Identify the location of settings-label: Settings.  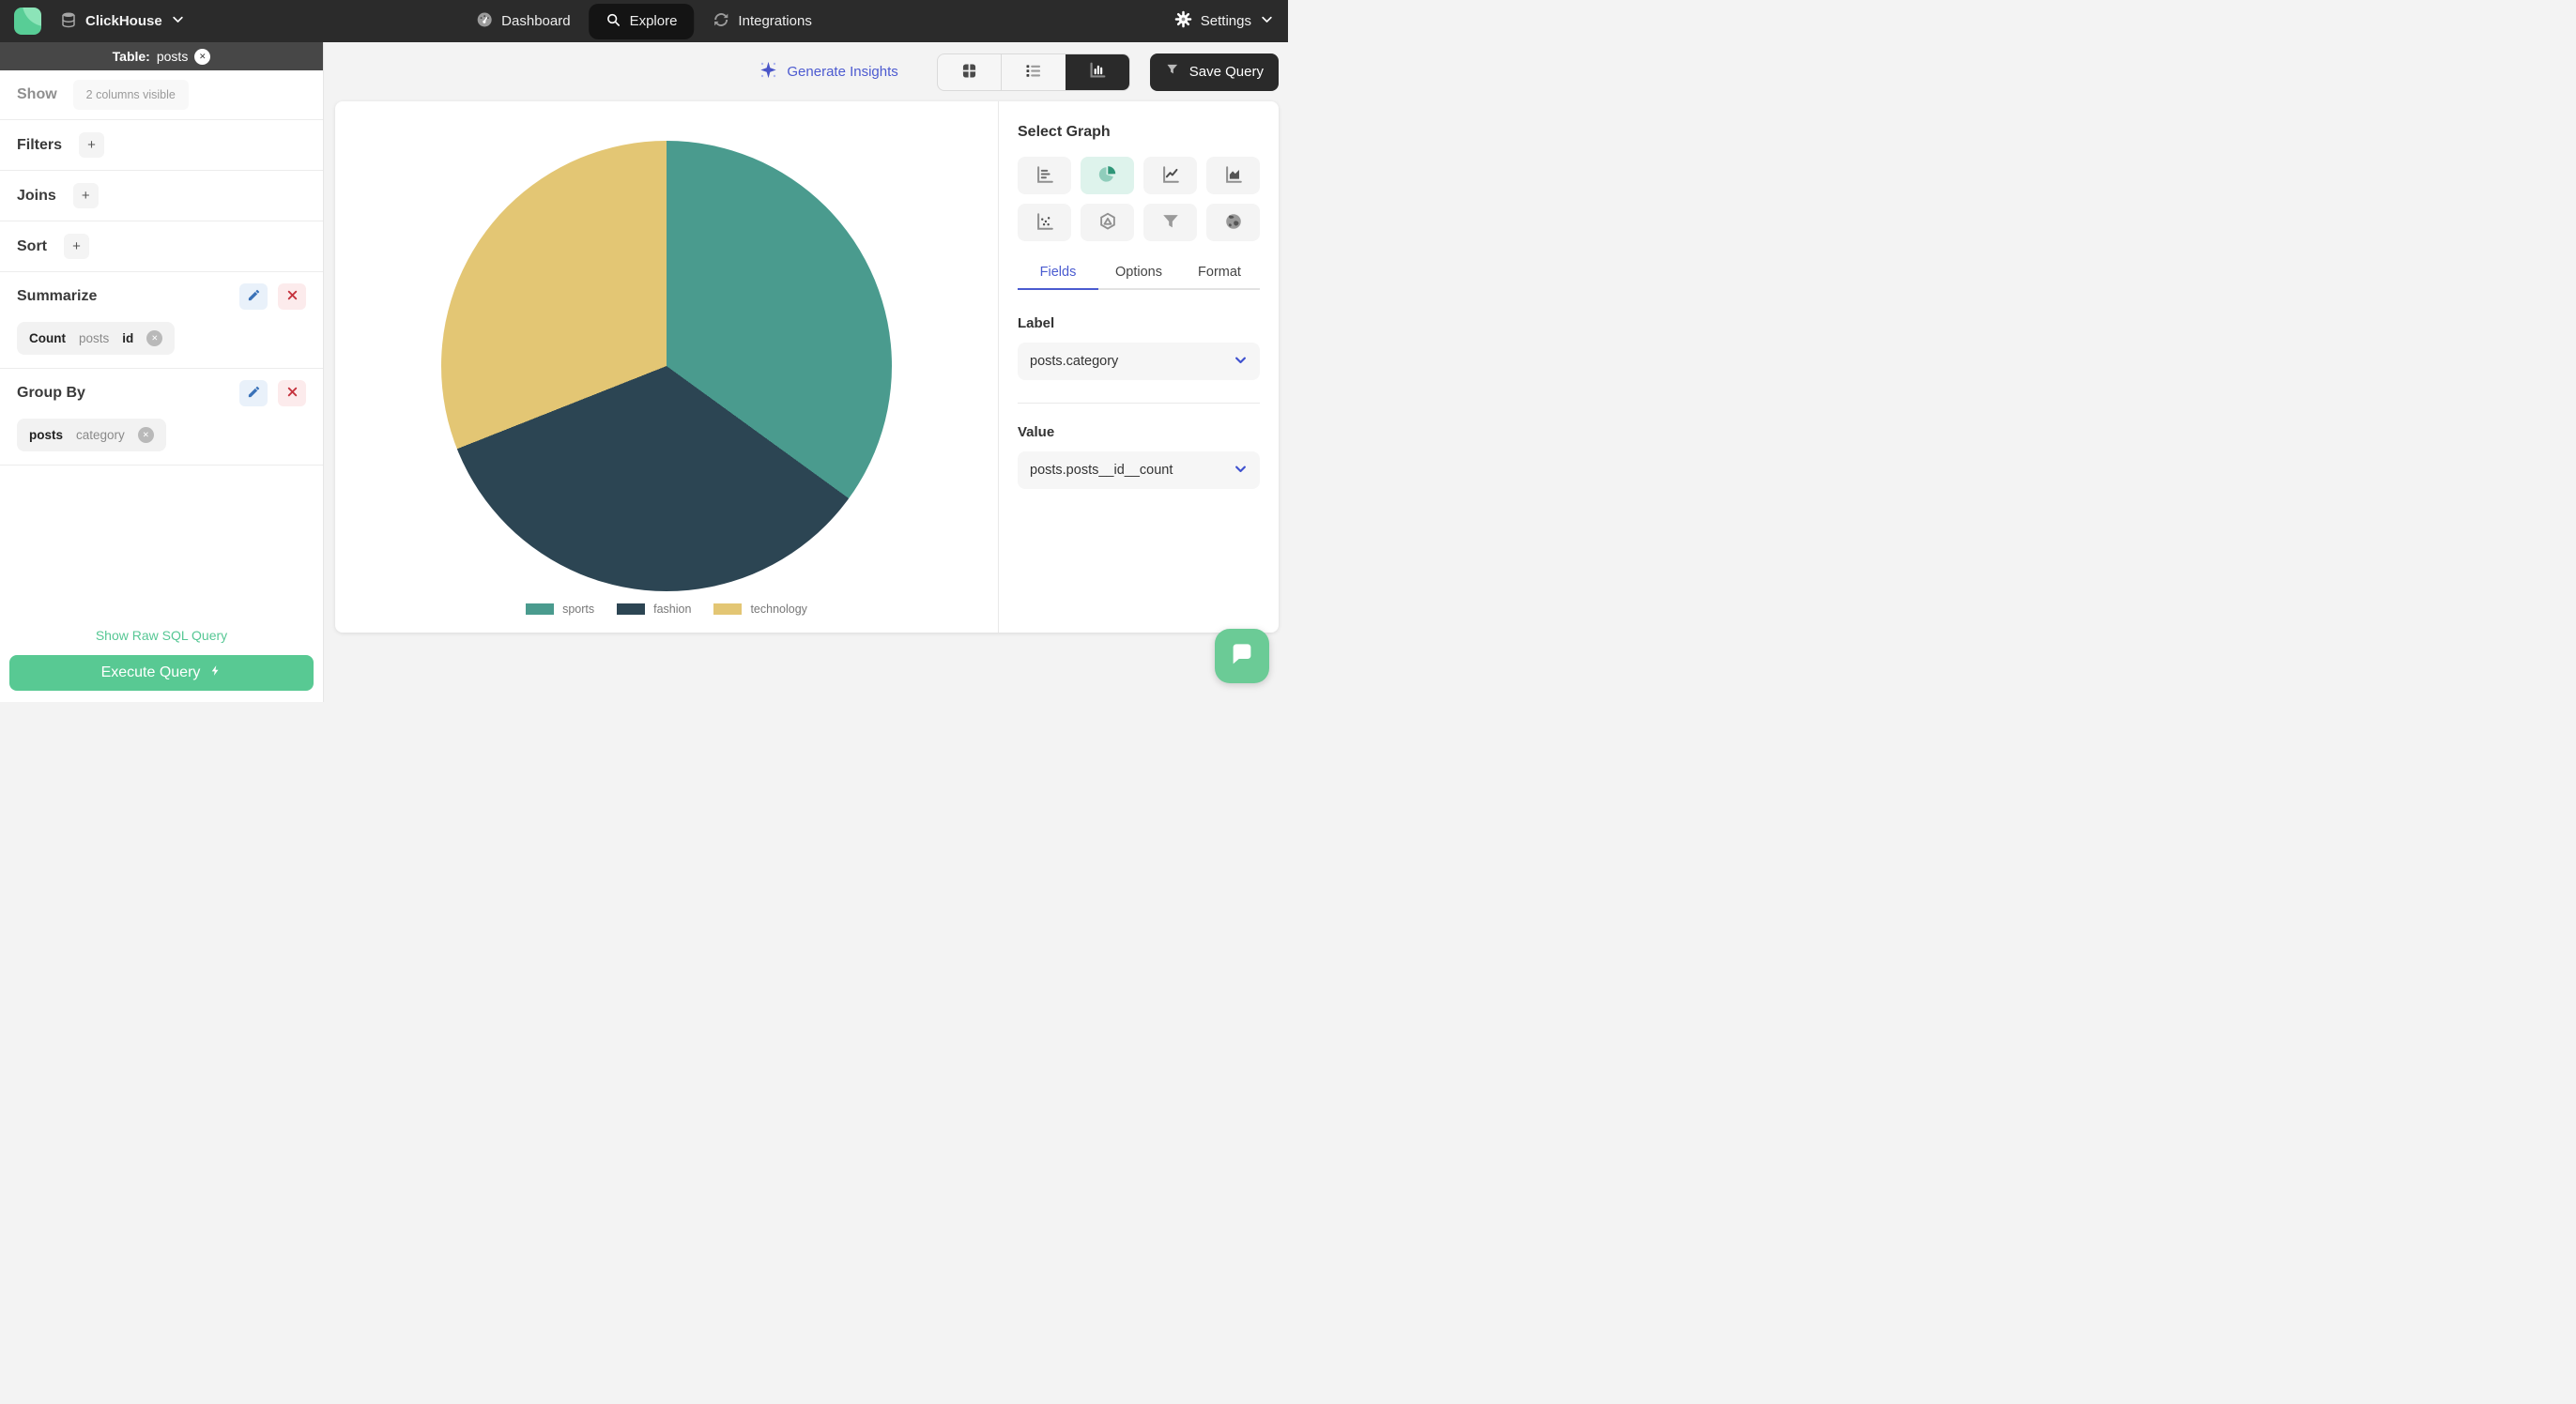
(1225, 21).